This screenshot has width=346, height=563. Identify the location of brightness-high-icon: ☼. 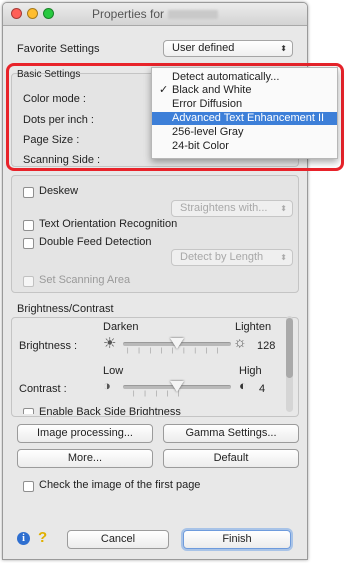
(240, 342).